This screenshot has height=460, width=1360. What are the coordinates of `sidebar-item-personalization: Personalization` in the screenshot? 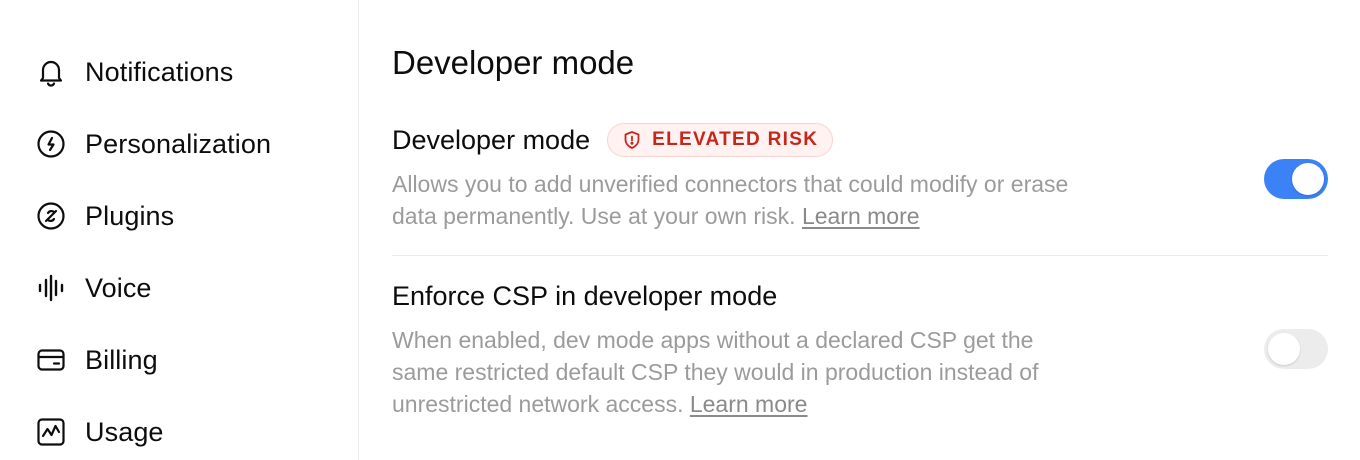 It's located at (184, 144).